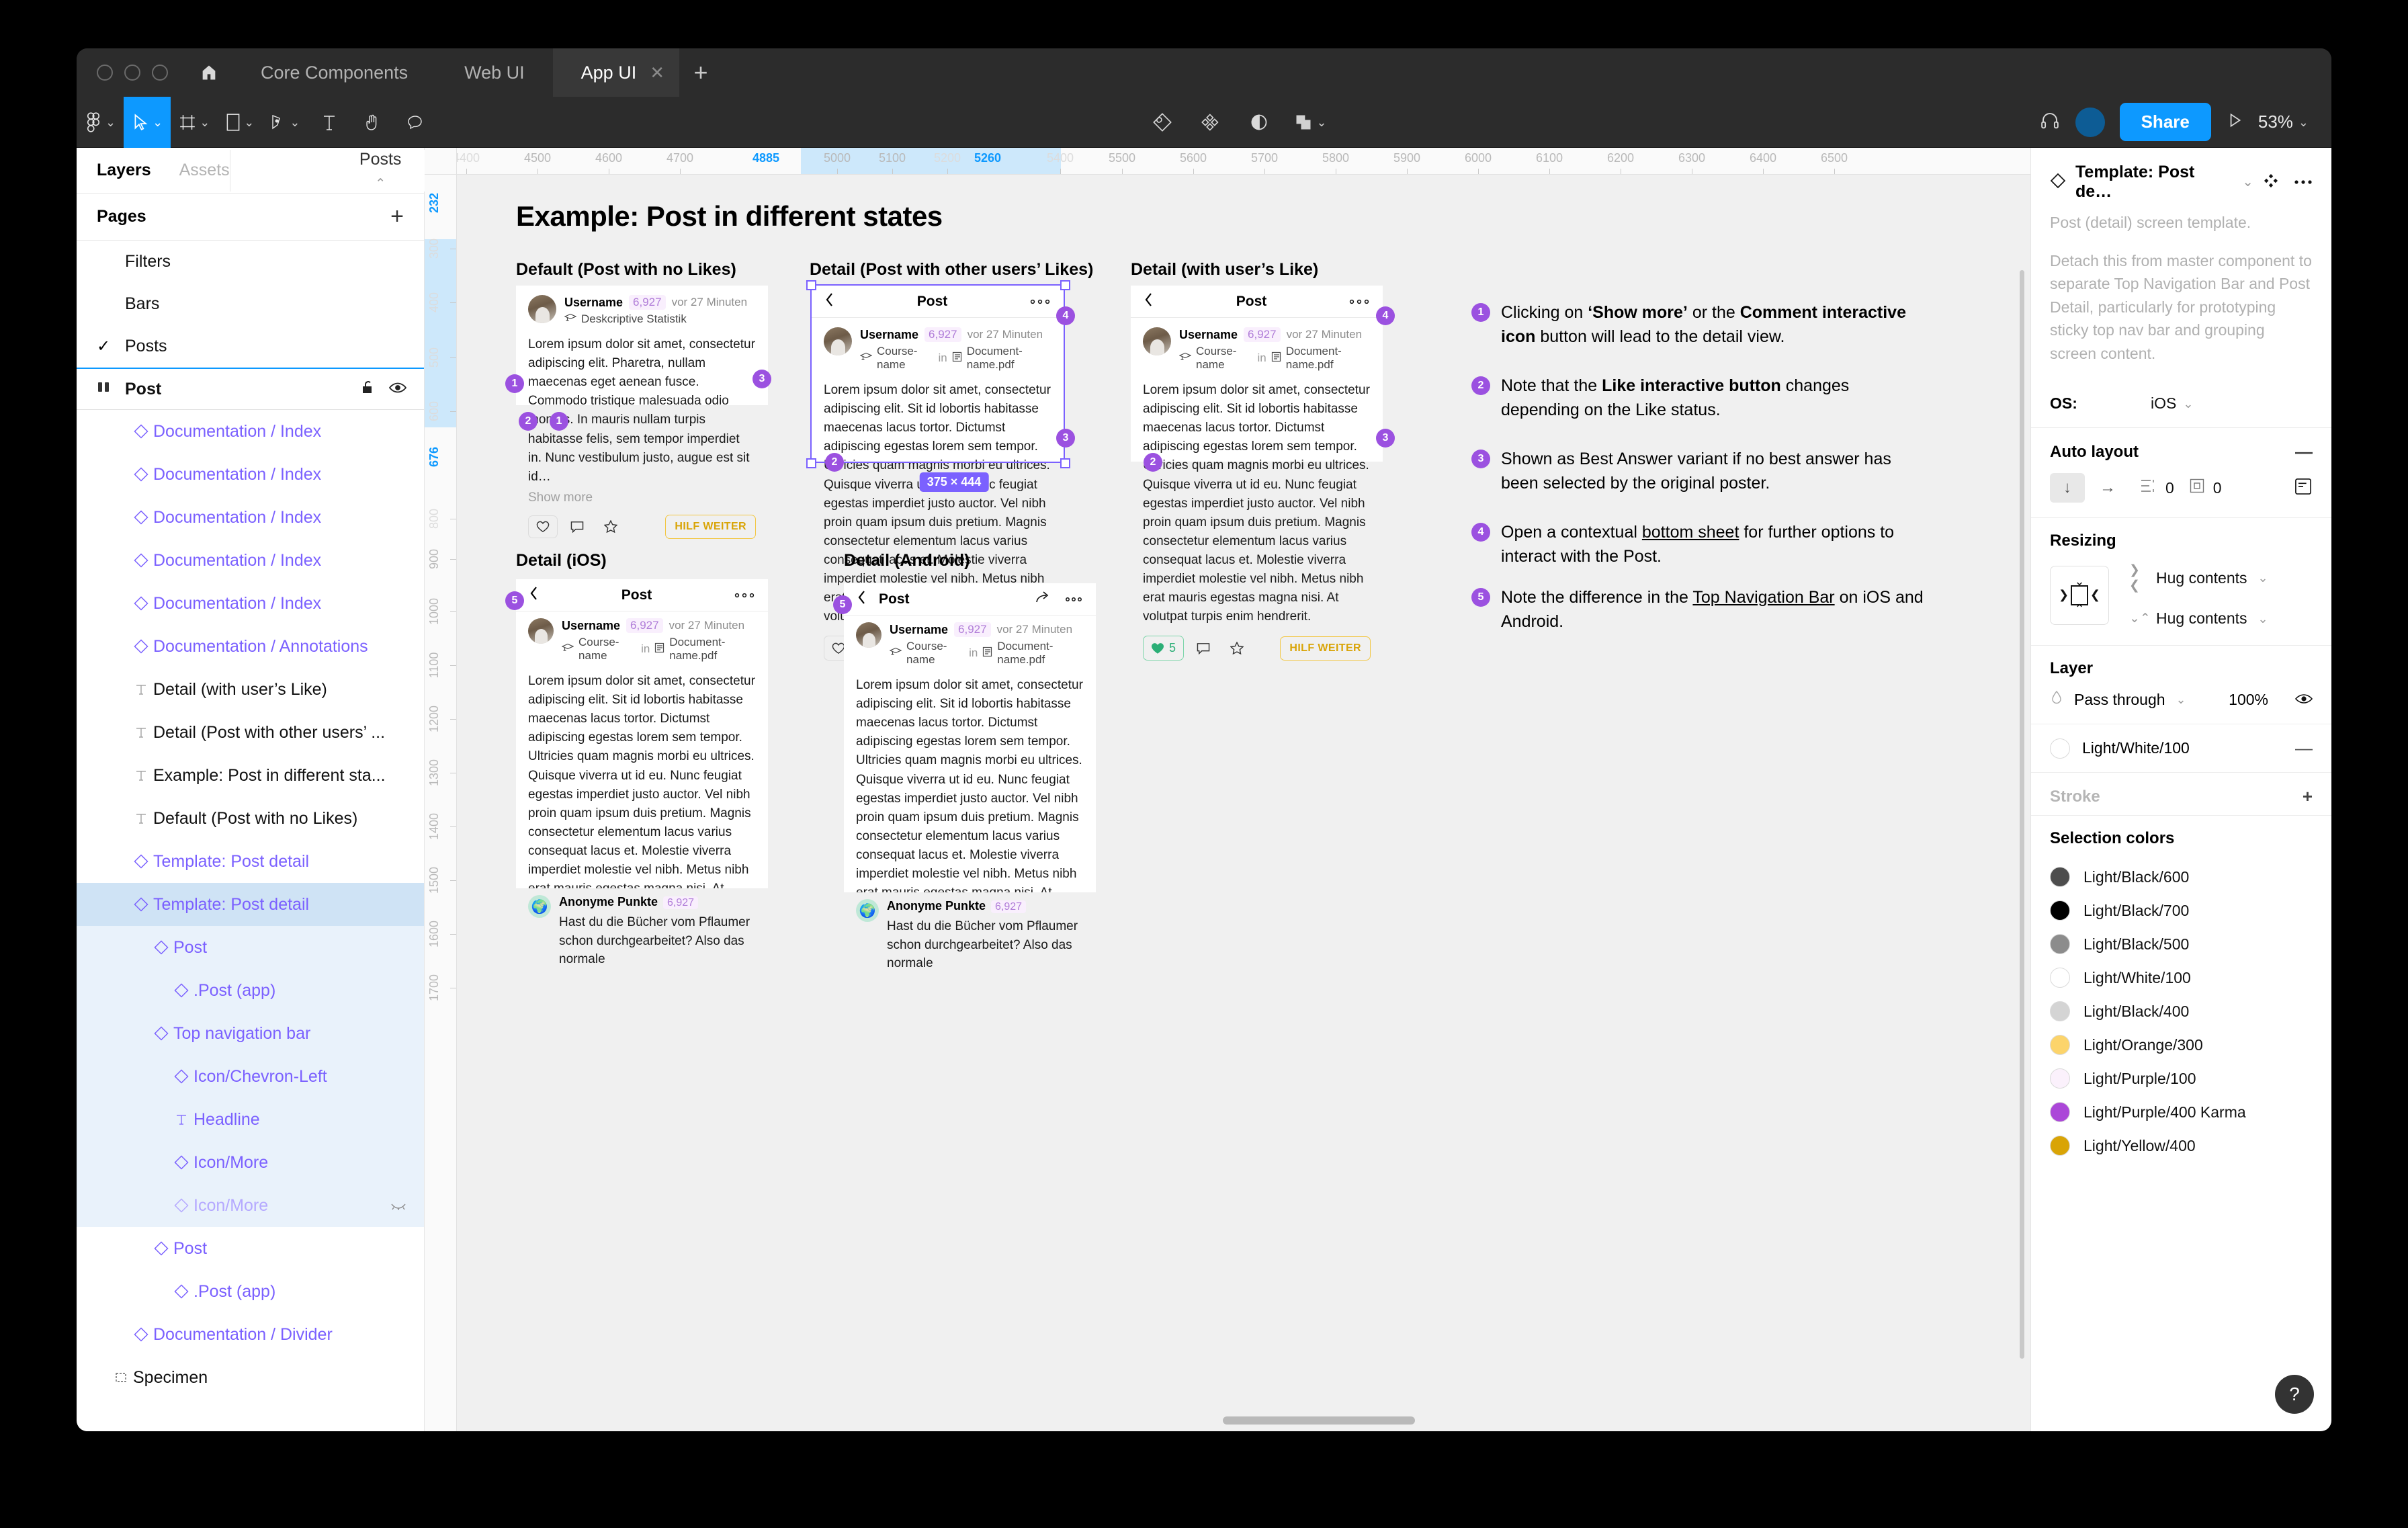 The width and height of the screenshot is (2408, 1528). Describe the element at coordinates (250, 1076) in the screenshot. I see `layer-row: Icon/Chevron-Left` at that location.